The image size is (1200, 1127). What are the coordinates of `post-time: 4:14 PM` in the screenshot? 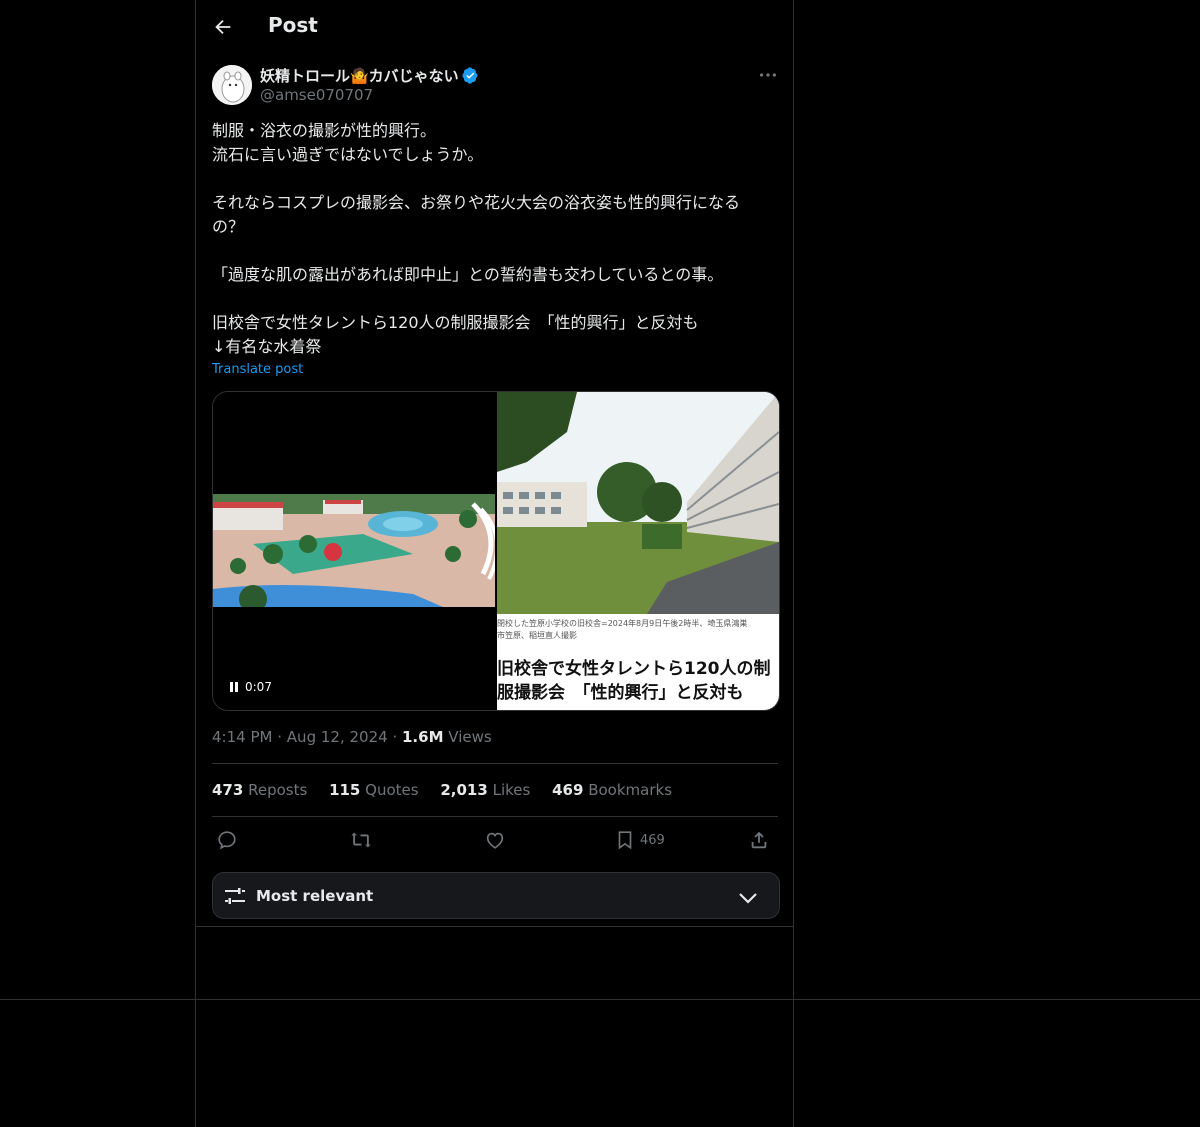 It's located at (242, 737).